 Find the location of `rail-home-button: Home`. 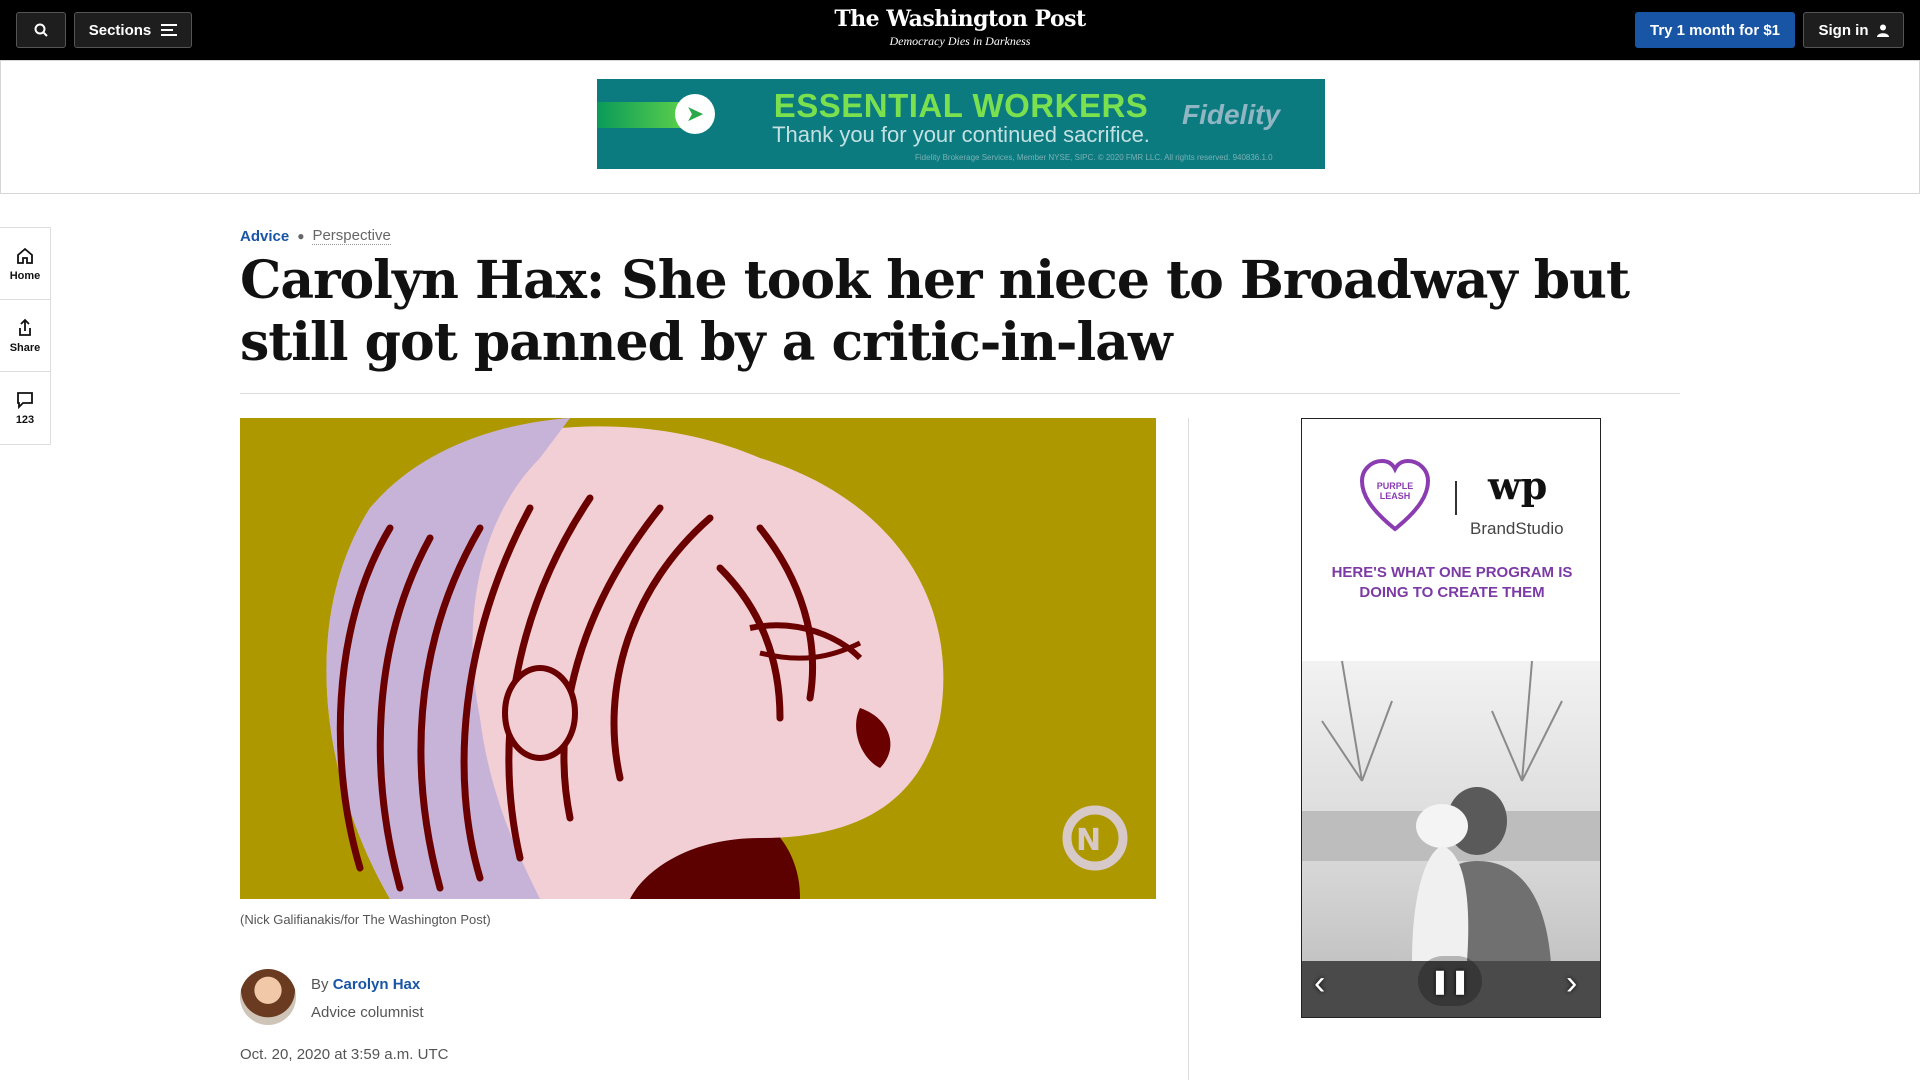

rail-home-button: Home is located at coordinates (25, 264).